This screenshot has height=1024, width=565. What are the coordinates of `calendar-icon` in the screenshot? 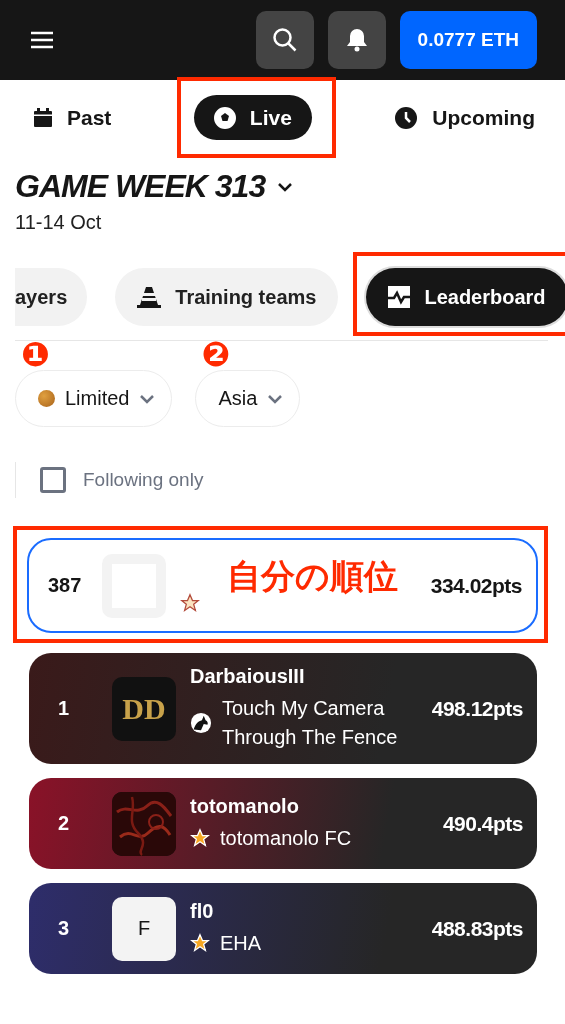 It's located at (43, 117).